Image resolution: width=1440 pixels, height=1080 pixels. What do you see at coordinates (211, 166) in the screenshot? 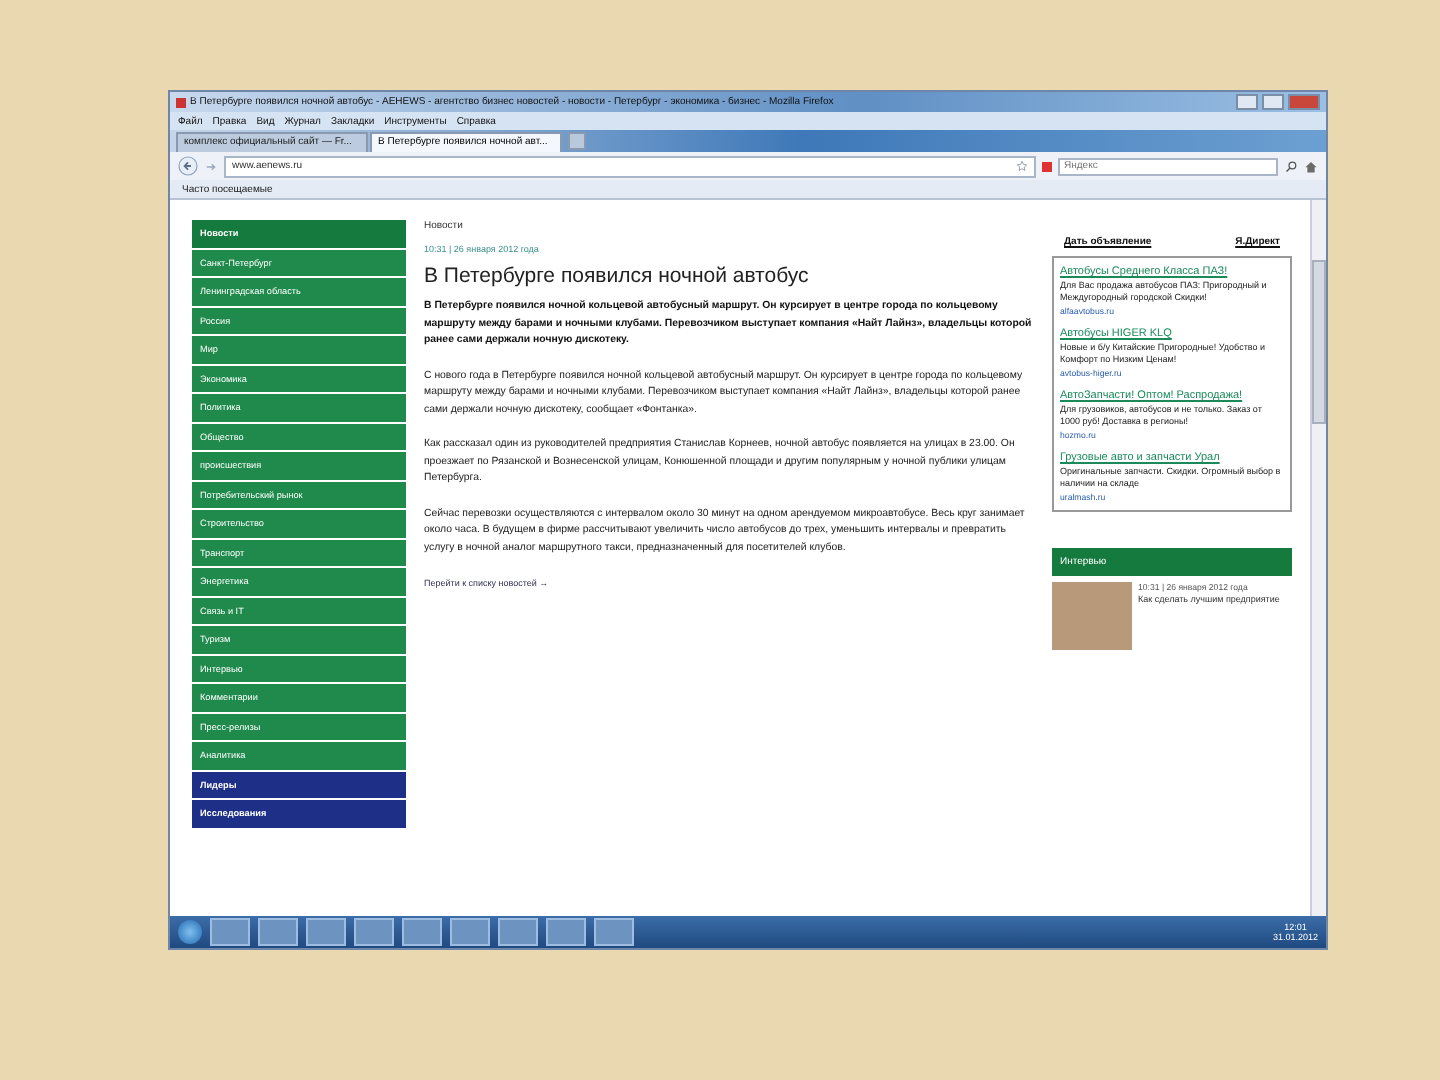
I see `forward-icon` at bounding box center [211, 166].